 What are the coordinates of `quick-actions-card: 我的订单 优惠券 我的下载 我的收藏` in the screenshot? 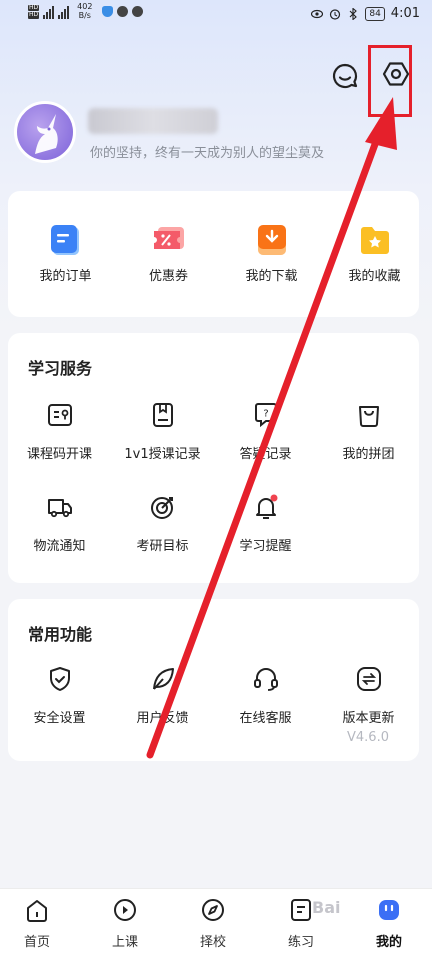 It's located at (213, 254).